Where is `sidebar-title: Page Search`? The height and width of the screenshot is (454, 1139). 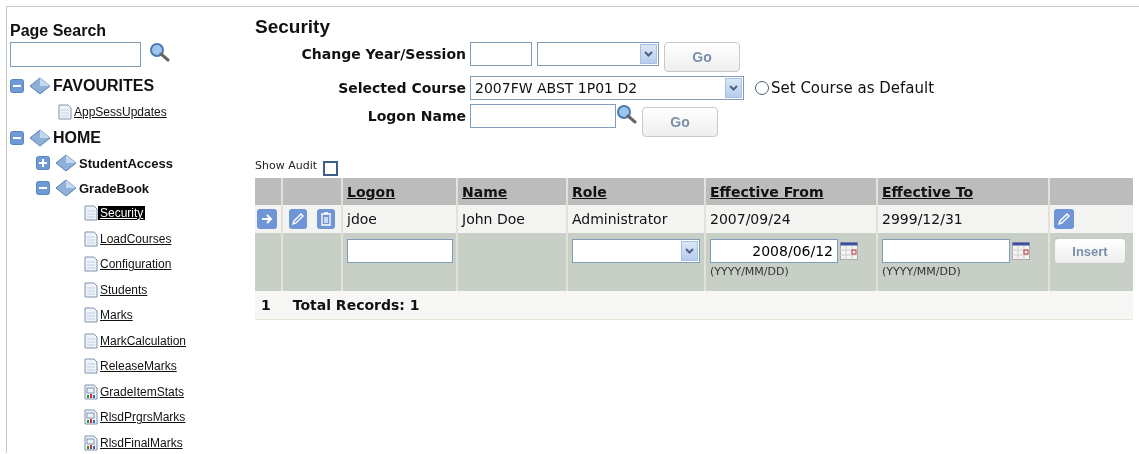 sidebar-title: Page Search is located at coordinates (59, 31).